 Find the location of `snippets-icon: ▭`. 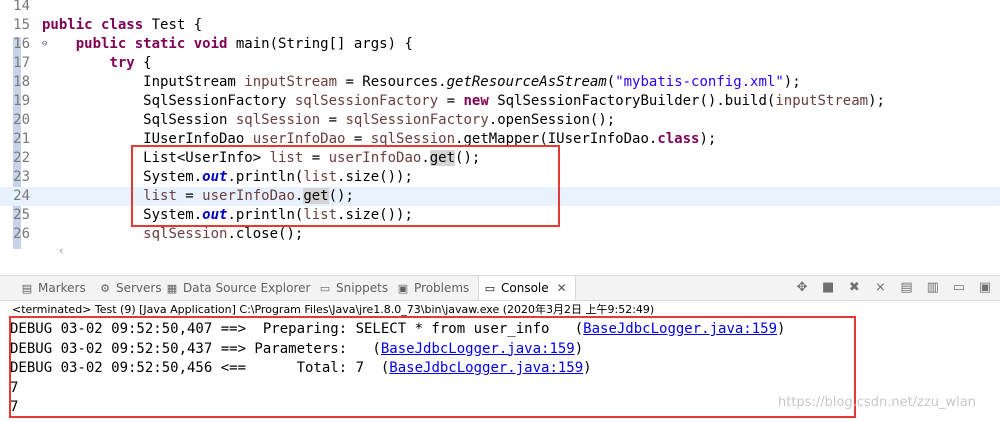

snippets-icon: ▭ is located at coordinates (325, 288).